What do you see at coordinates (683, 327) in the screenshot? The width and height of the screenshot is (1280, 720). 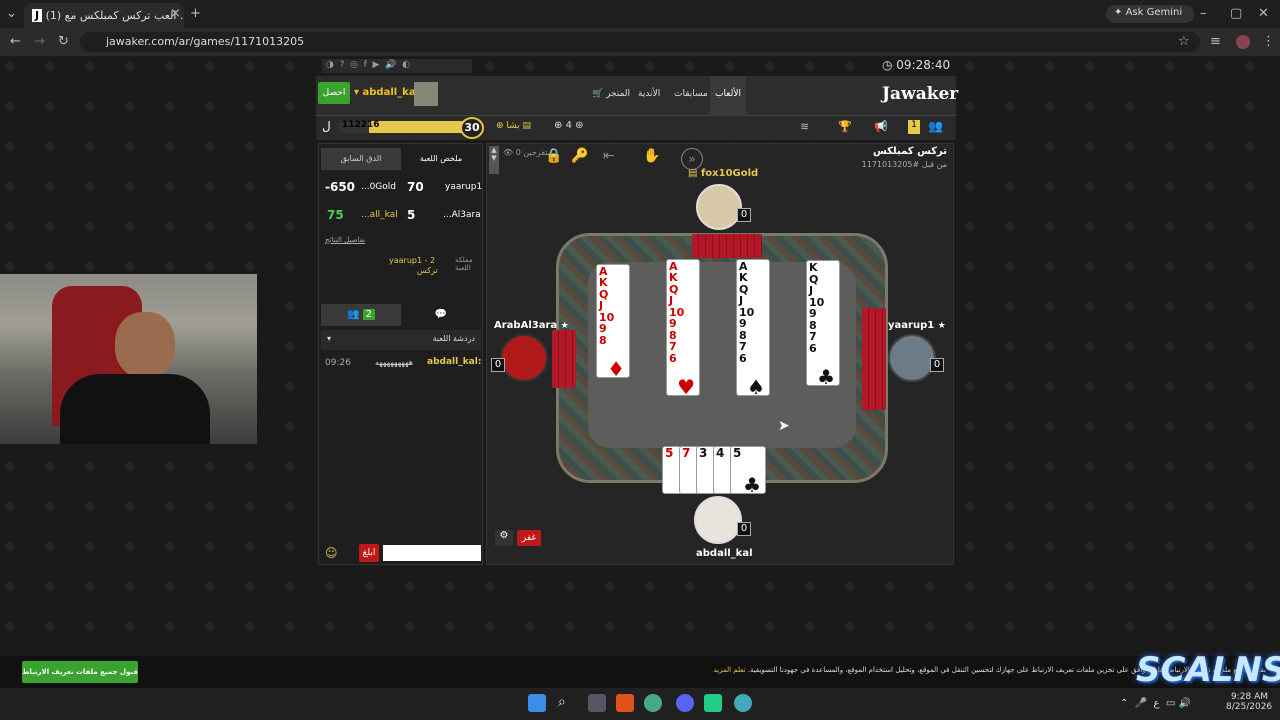 I see `card-column: A K Q J 10 9 8 7 6 ♥` at bounding box center [683, 327].